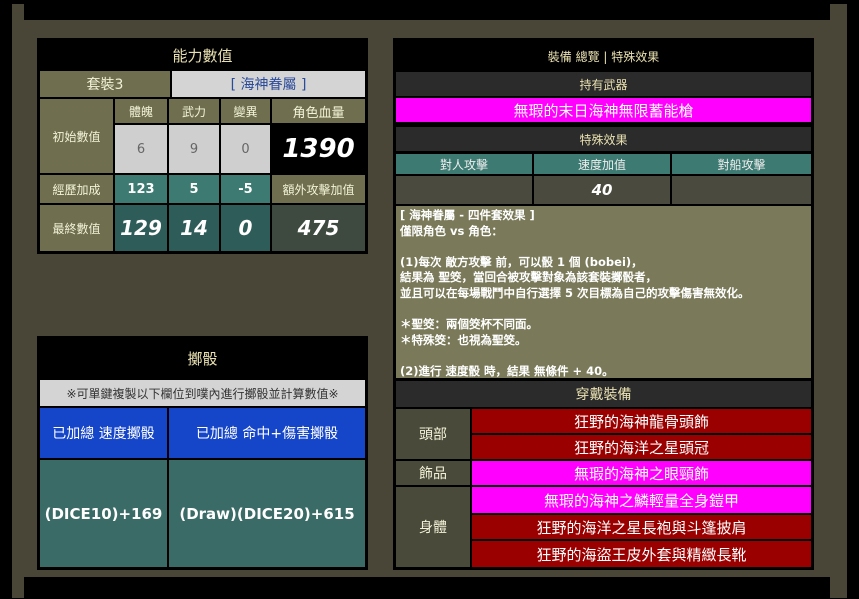  I want to click on initial-force: 9, so click(194, 149).